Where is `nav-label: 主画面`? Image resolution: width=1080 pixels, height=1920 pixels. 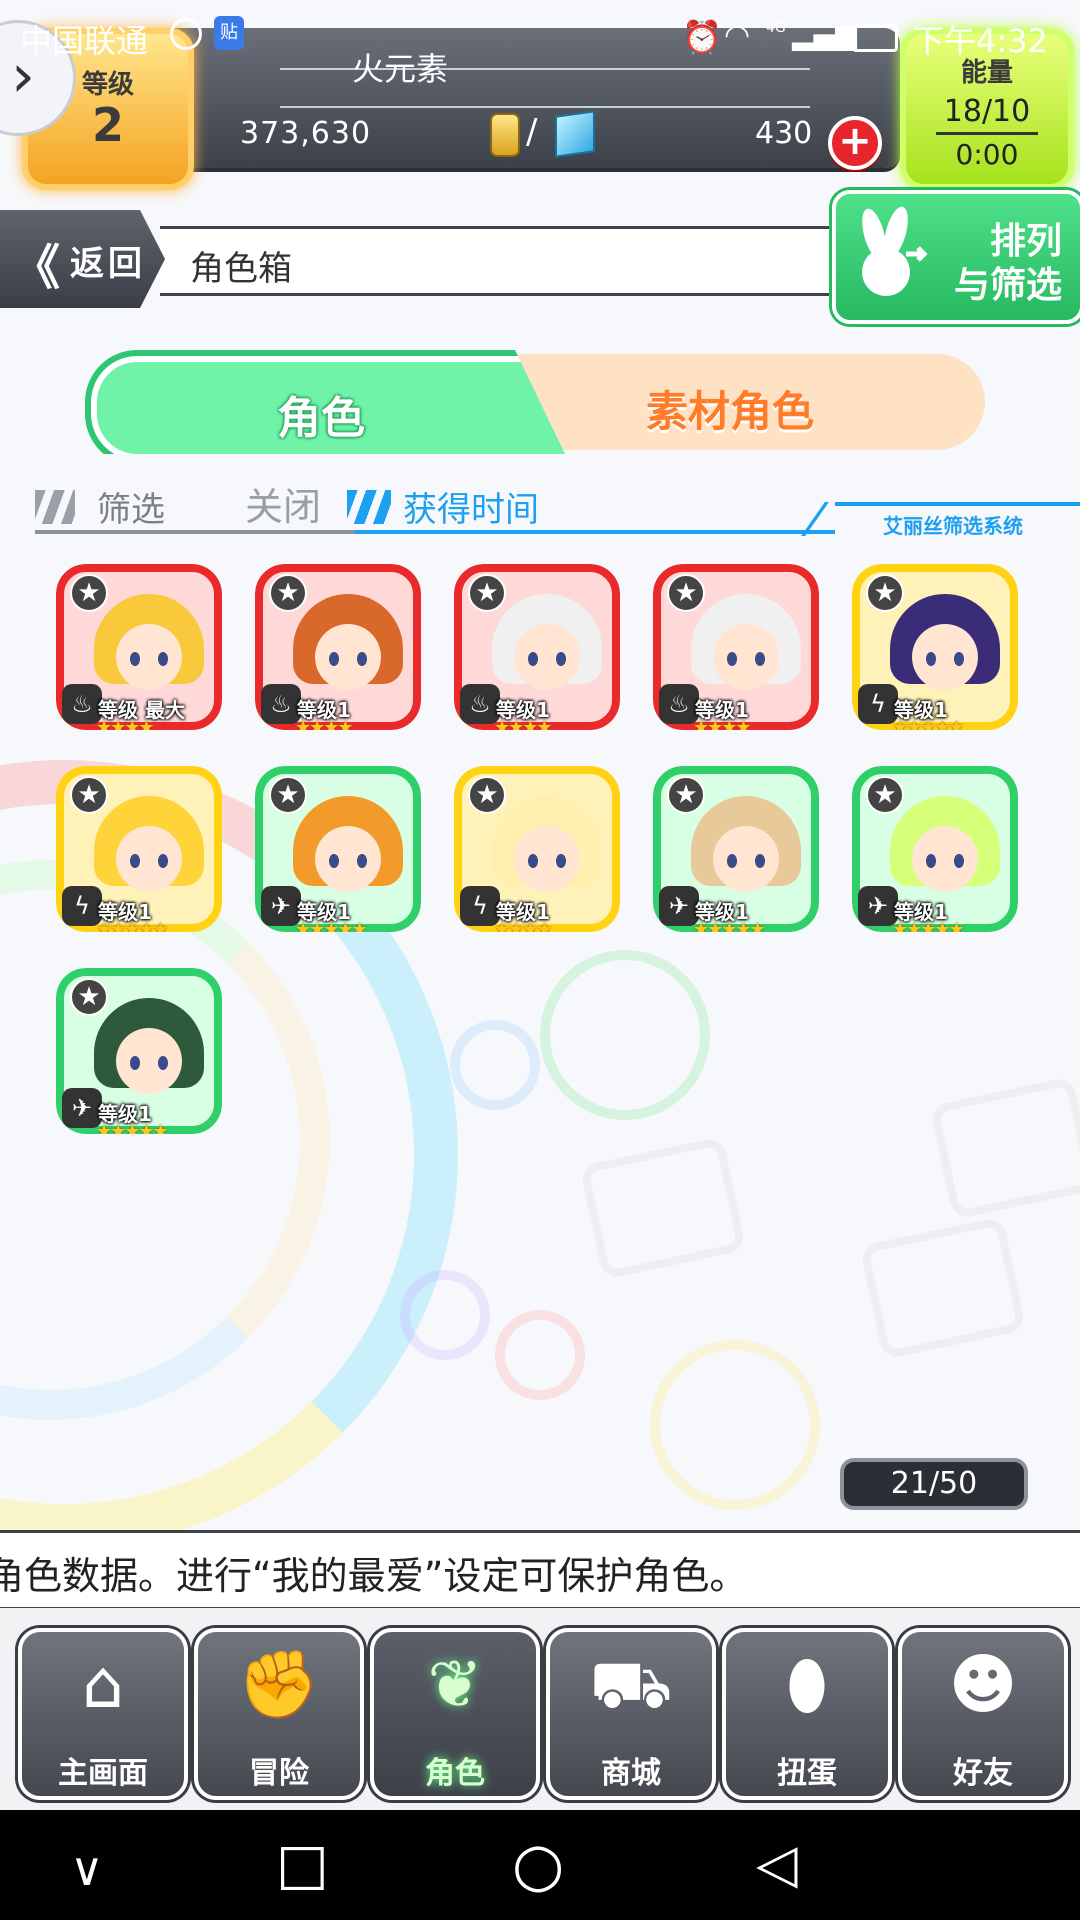
nav-label: 主画面 is located at coordinates (103, 1773).